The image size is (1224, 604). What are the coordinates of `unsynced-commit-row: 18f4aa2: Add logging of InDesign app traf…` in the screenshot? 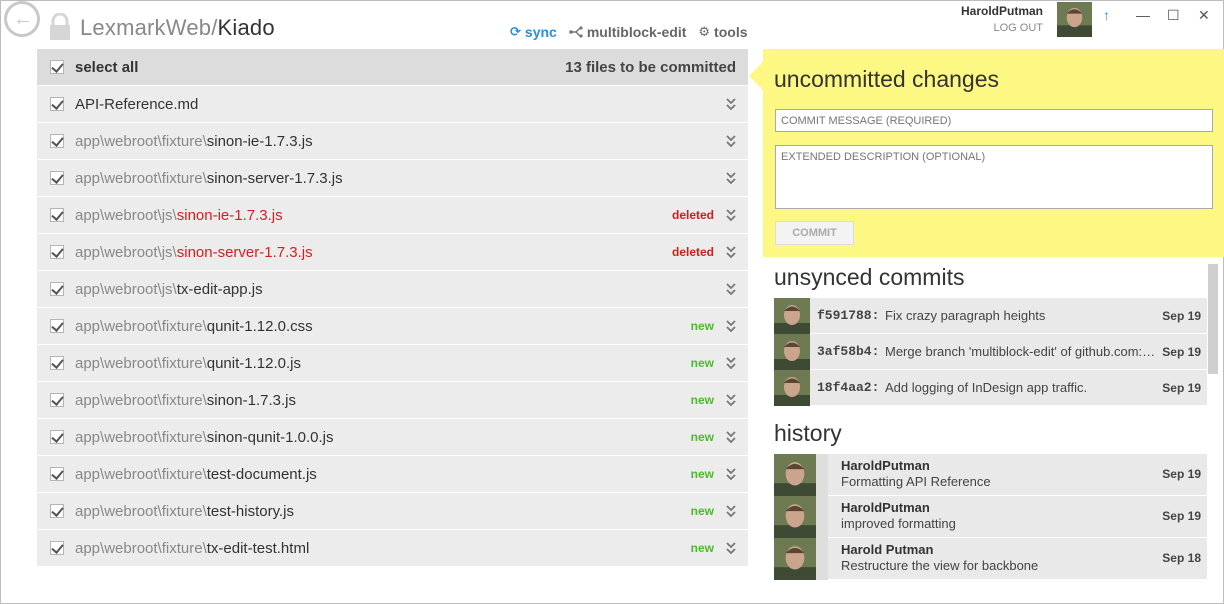 It's located at (990, 388).